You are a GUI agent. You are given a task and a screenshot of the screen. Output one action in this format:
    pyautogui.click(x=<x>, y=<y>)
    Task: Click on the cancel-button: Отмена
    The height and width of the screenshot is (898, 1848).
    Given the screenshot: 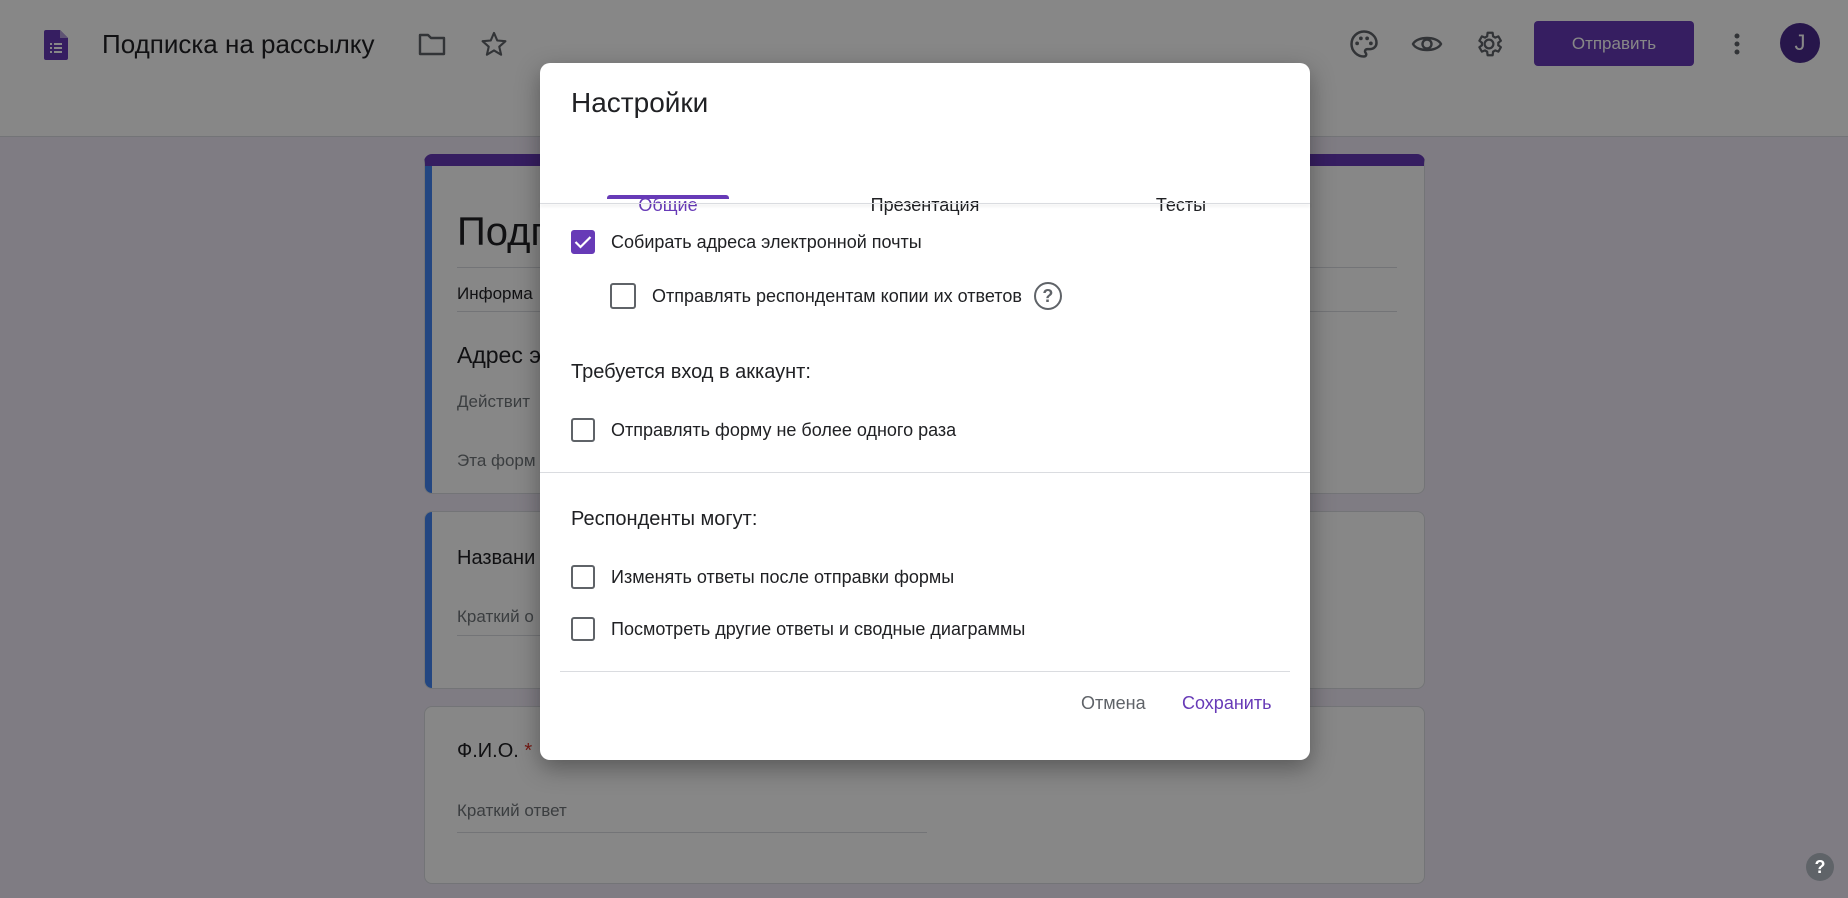 What is the action you would take?
    pyautogui.click(x=1113, y=703)
    